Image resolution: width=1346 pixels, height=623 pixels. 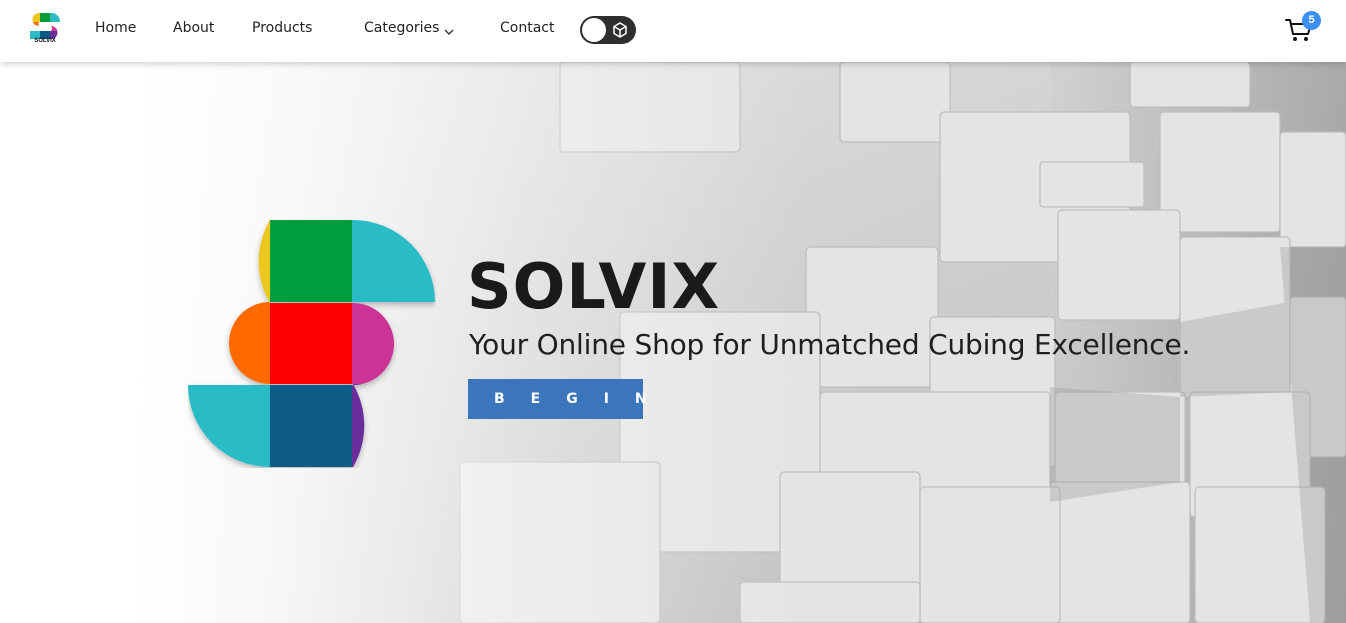 What do you see at coordinates (193, 28) in the screenshot?
I see `nav-about-link: About` at bounding box center [193, 28].